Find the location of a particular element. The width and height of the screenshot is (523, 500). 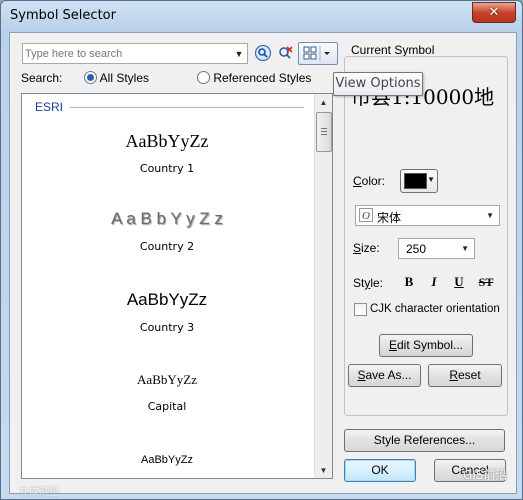

scroll-up-arrow: ▲ is located at coordinates (323, 102).